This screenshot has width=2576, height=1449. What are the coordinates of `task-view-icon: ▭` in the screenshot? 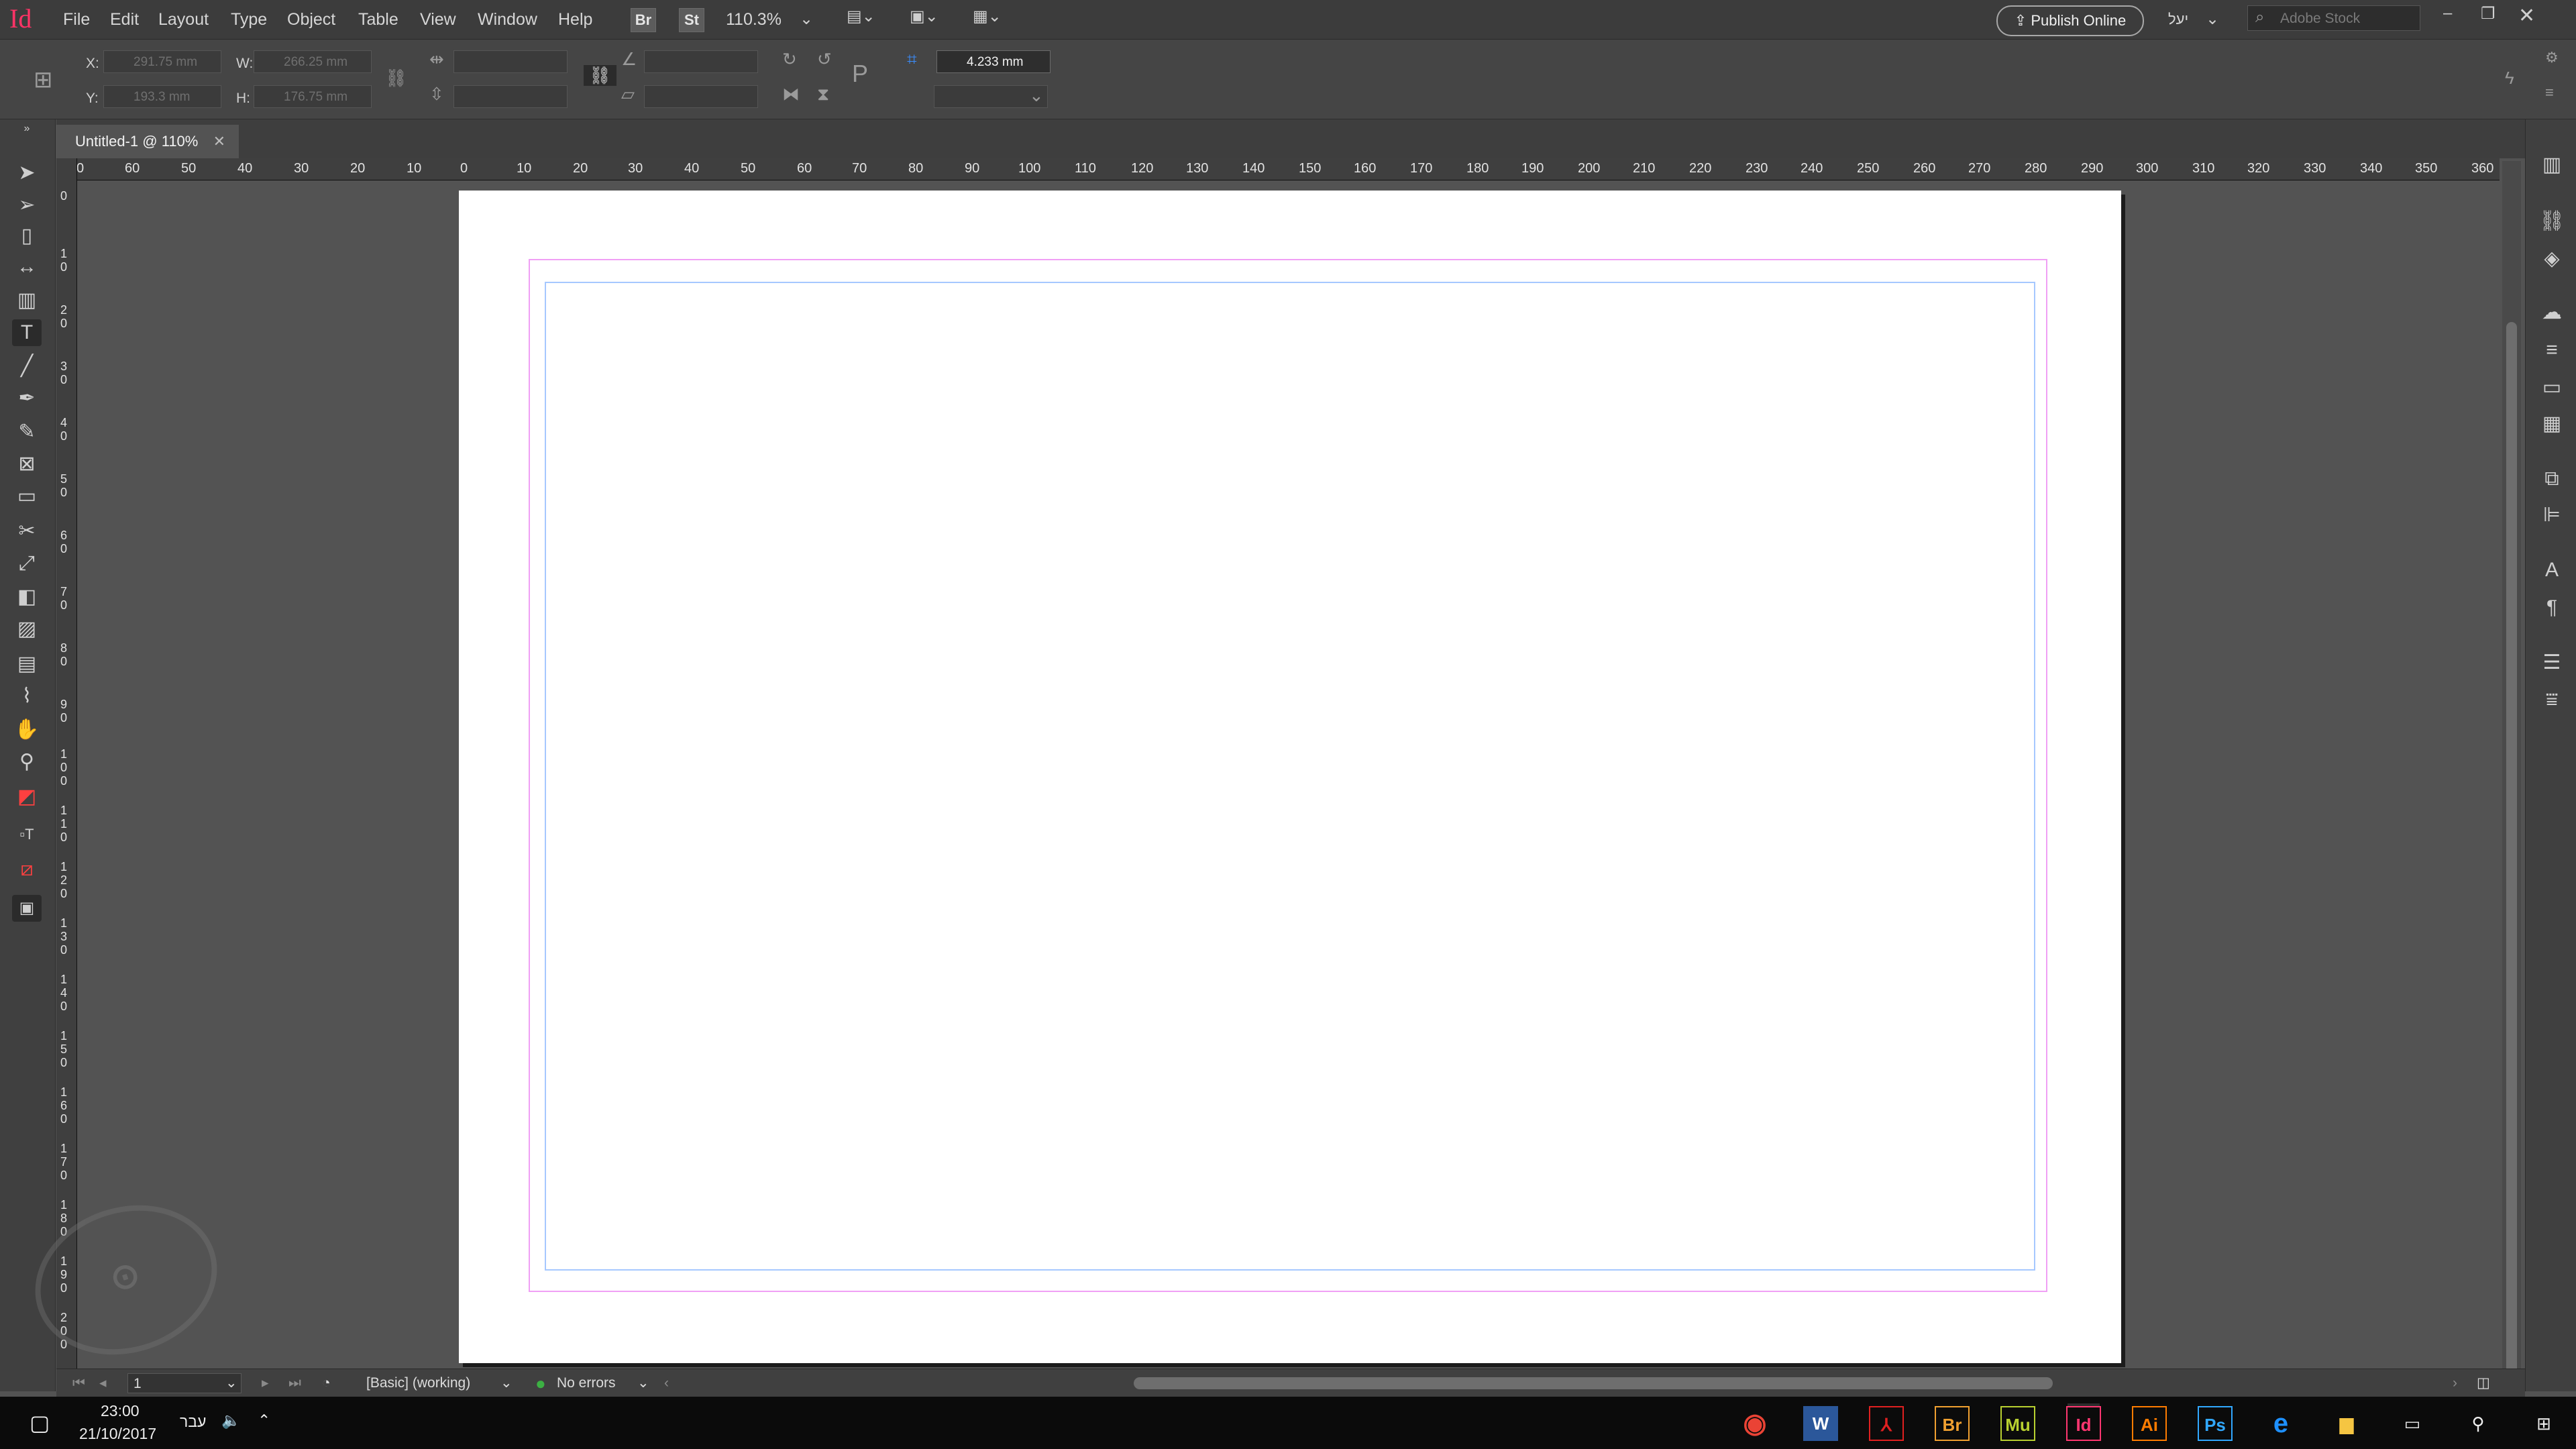 It's located at (2412, 1423).